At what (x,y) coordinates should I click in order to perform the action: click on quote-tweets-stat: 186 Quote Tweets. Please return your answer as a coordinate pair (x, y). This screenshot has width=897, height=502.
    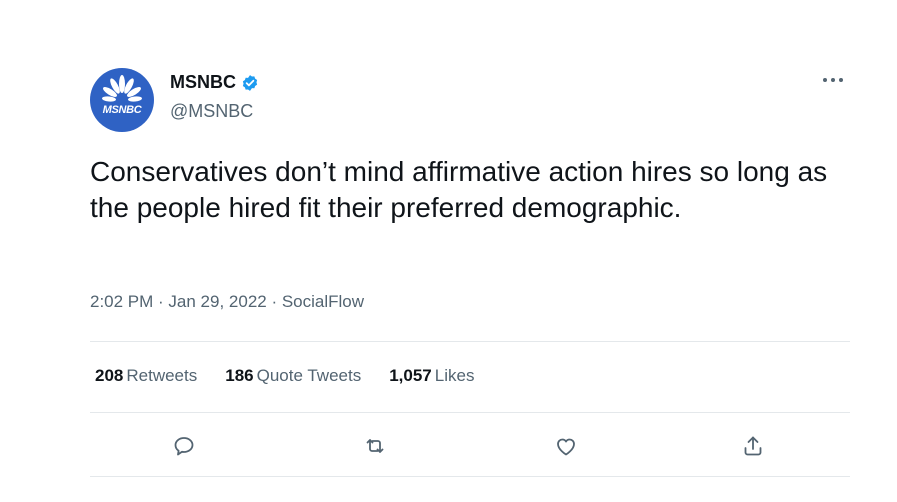
    Looking at the image, I should click on (293, 376).